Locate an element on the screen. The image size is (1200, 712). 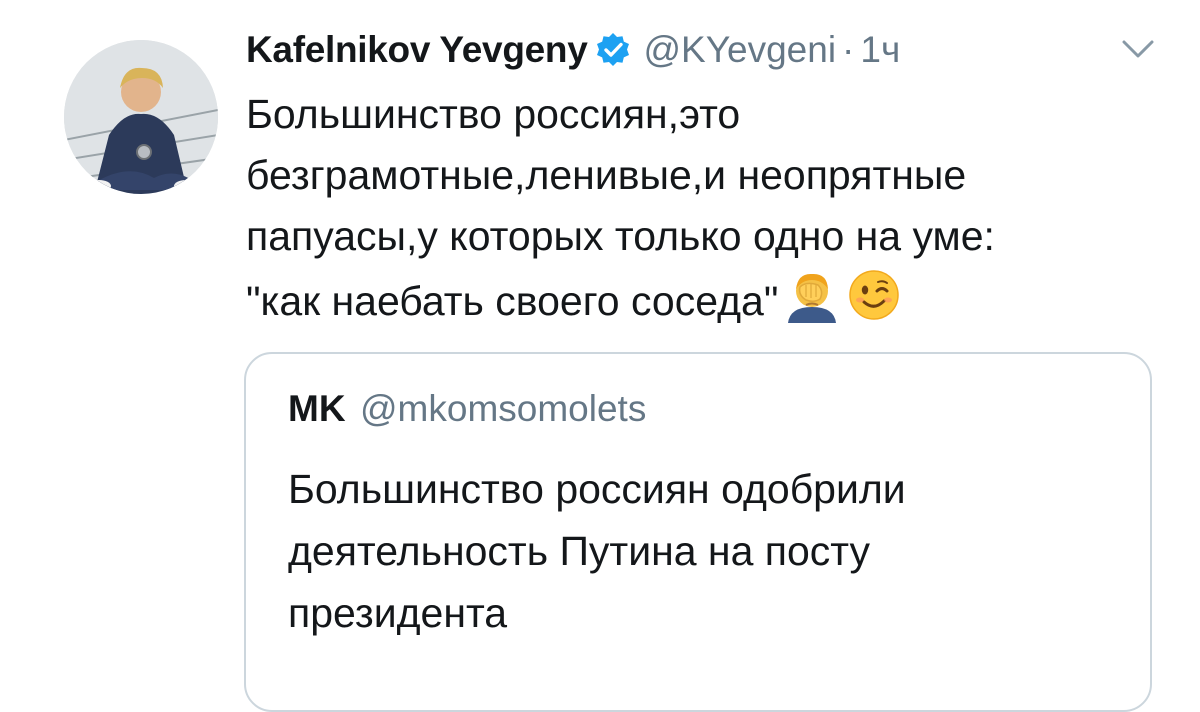
verified-badge-icon is located at coordinates (613, 50).